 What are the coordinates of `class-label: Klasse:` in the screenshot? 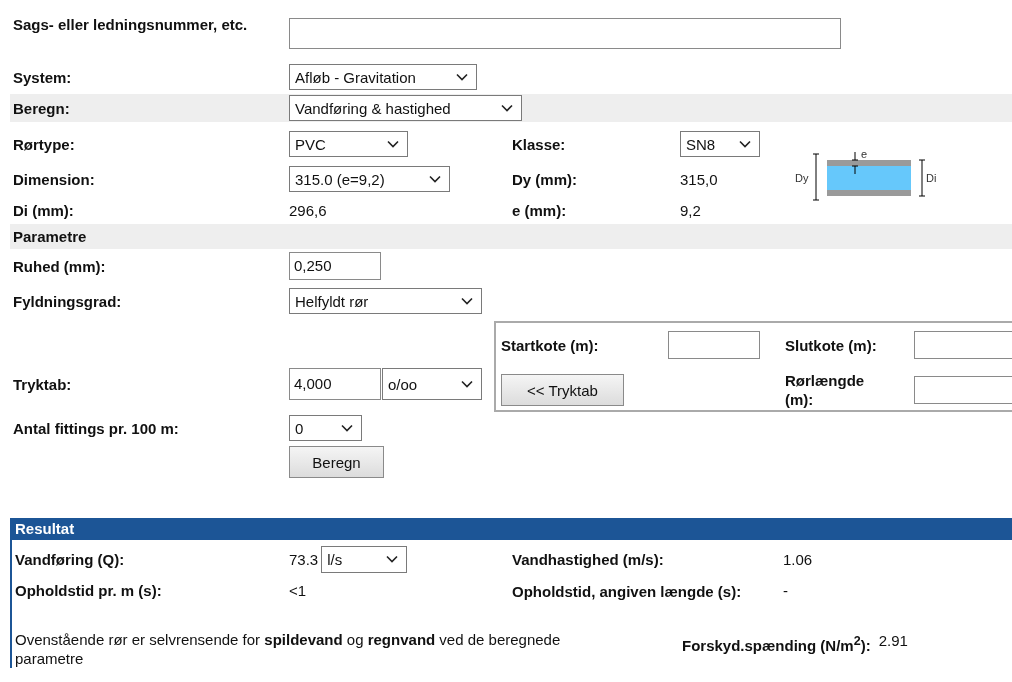 It's located at (539, 144).